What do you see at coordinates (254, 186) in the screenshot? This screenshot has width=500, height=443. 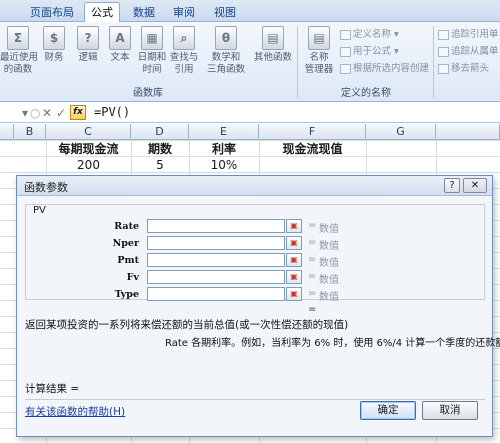 I see `dialog-title-bar: 函数参数 ? ✕` at bounding box center [254, 186].